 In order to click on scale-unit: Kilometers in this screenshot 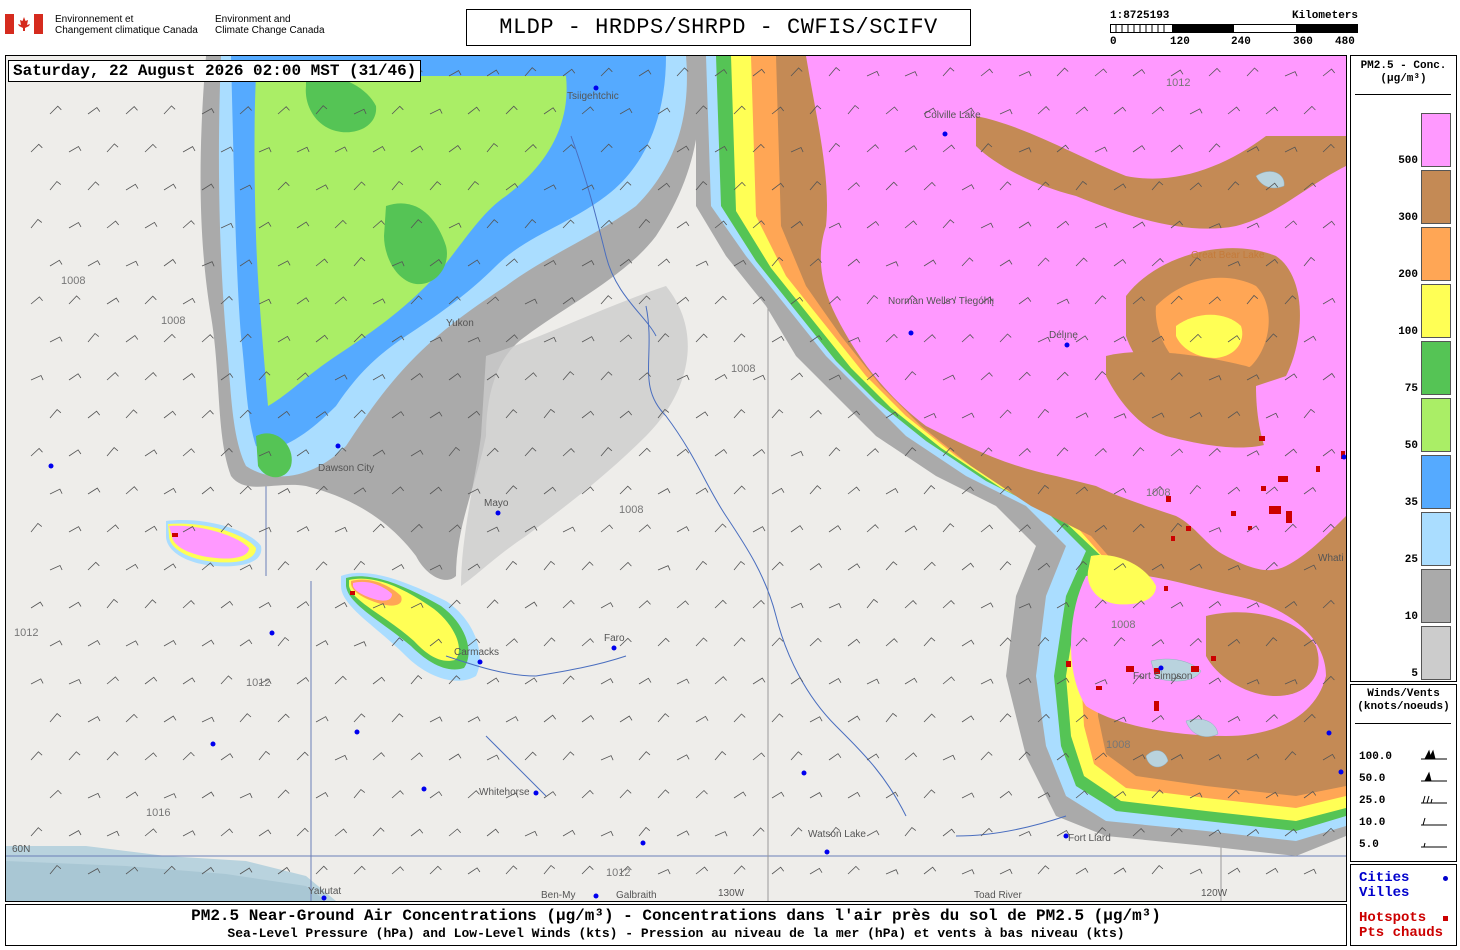, I will do `click(1324, 16)`.